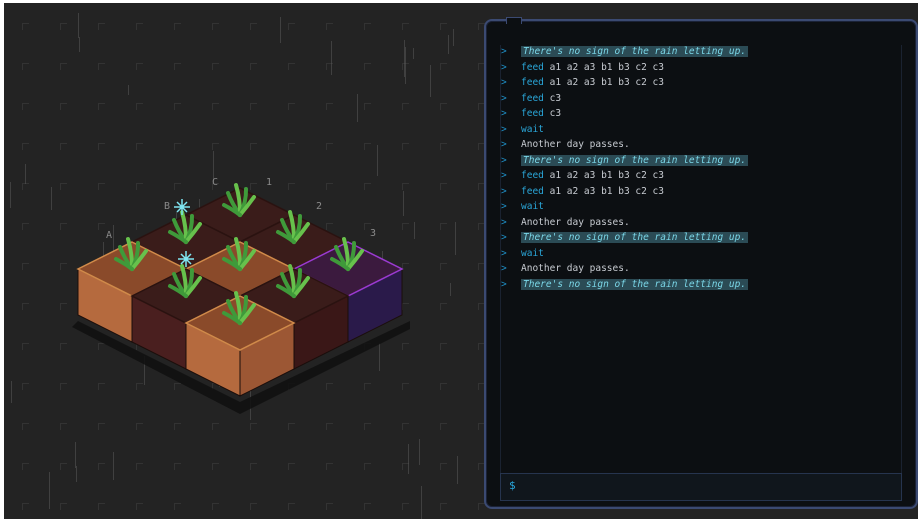 The width and height of the screenshot is (921, 522). I want to click on terminal-input-bar: $, so click(703, 487).